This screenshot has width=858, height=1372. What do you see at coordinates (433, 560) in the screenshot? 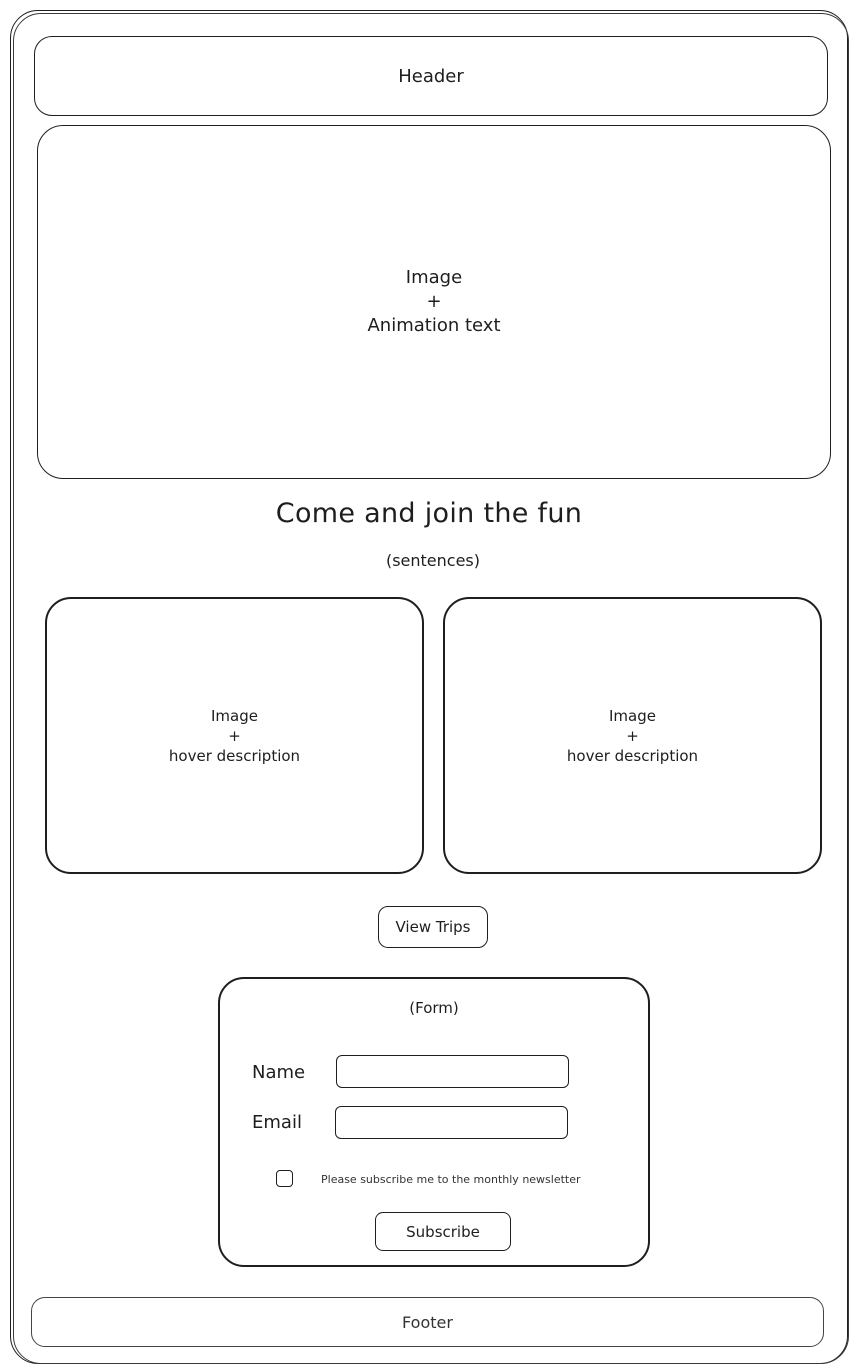
I see `intro-subtitle: (sentences)` at bounding box center [433, 560].